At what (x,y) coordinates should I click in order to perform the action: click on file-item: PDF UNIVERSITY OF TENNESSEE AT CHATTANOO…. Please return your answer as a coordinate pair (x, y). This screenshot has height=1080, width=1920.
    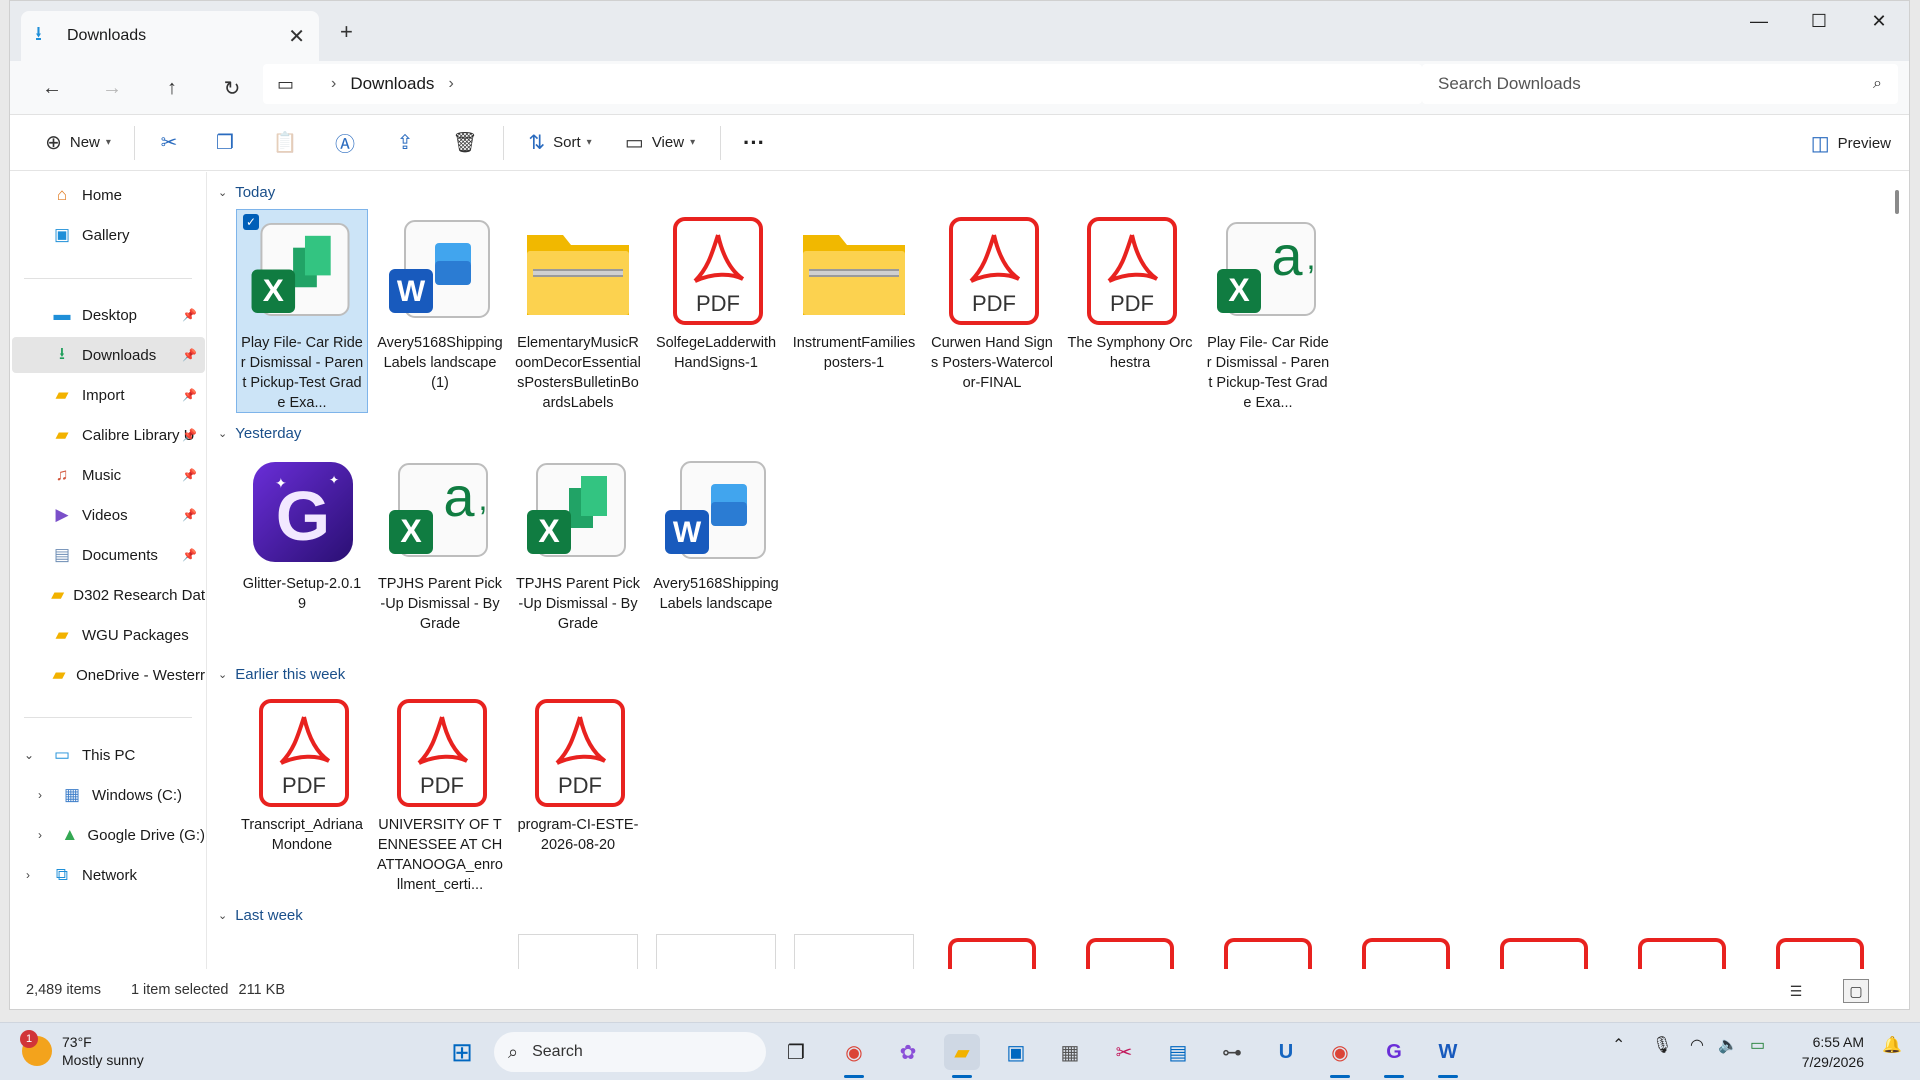
    Looking at the image, I should click on (440, 793).